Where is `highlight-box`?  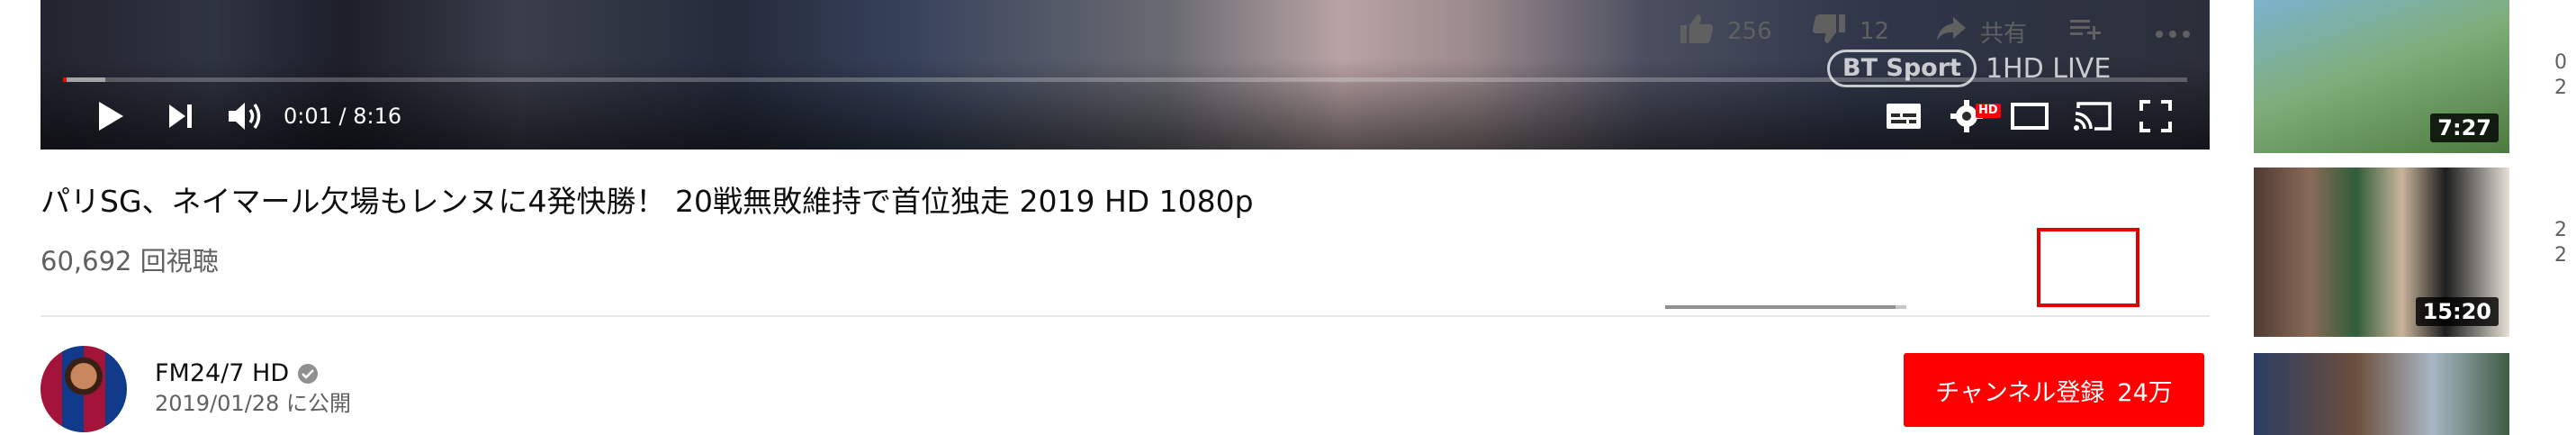
highlight-box is located at coordinates (2088, 267).